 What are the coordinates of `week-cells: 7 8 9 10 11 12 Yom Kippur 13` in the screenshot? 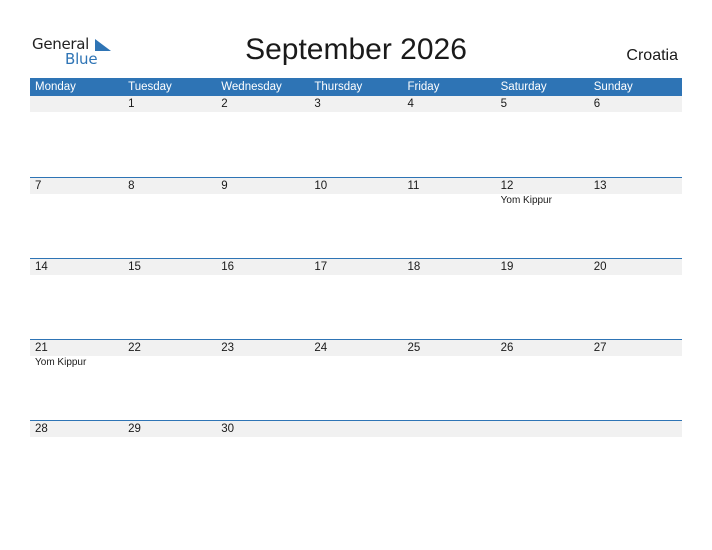 It's located at (356, 192).